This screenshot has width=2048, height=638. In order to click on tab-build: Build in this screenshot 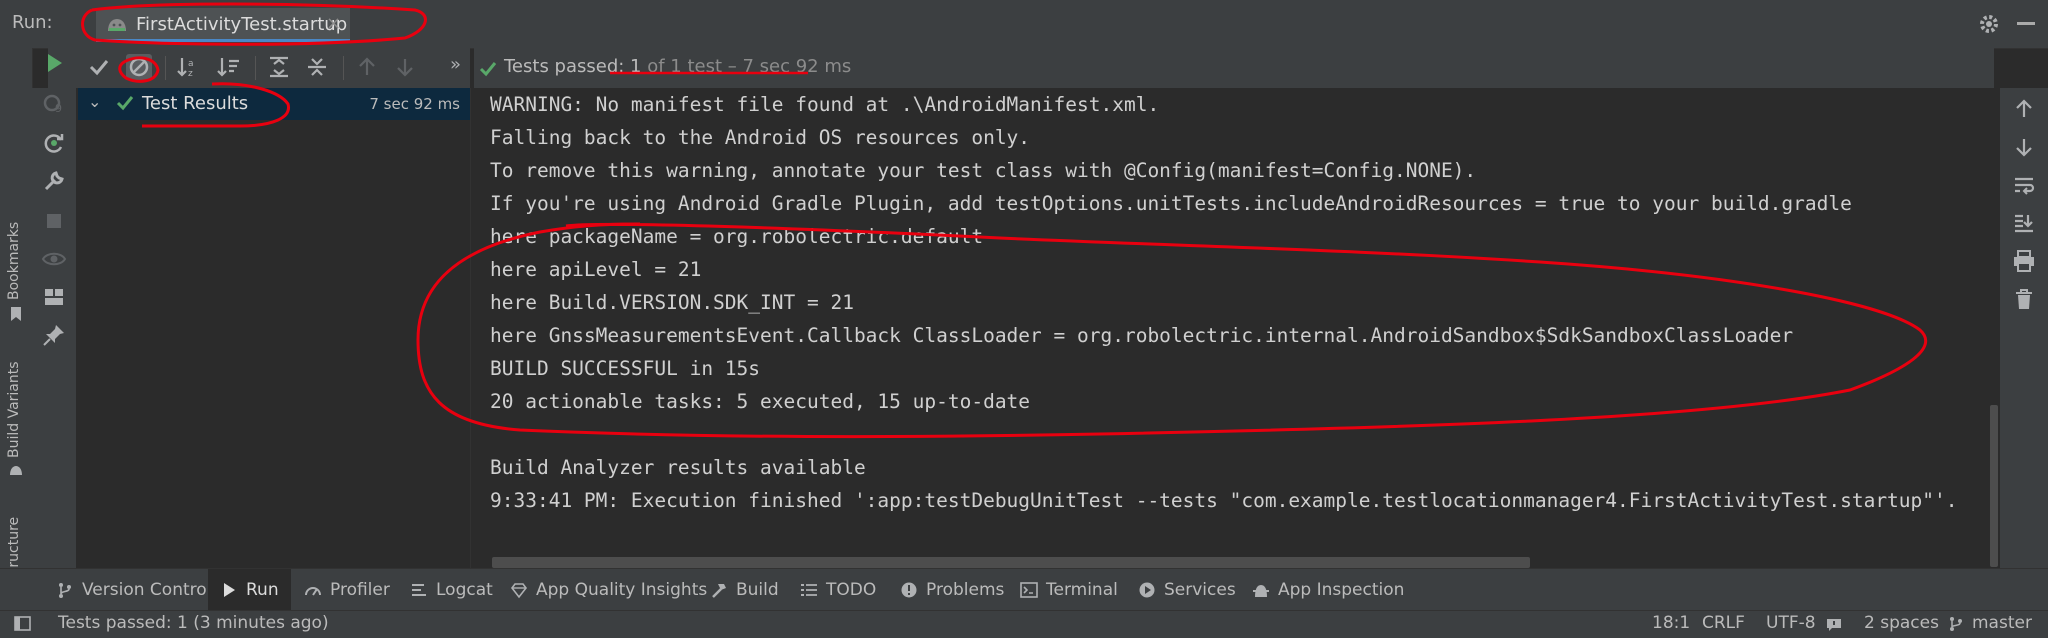, I will do `click(744, 590)`.